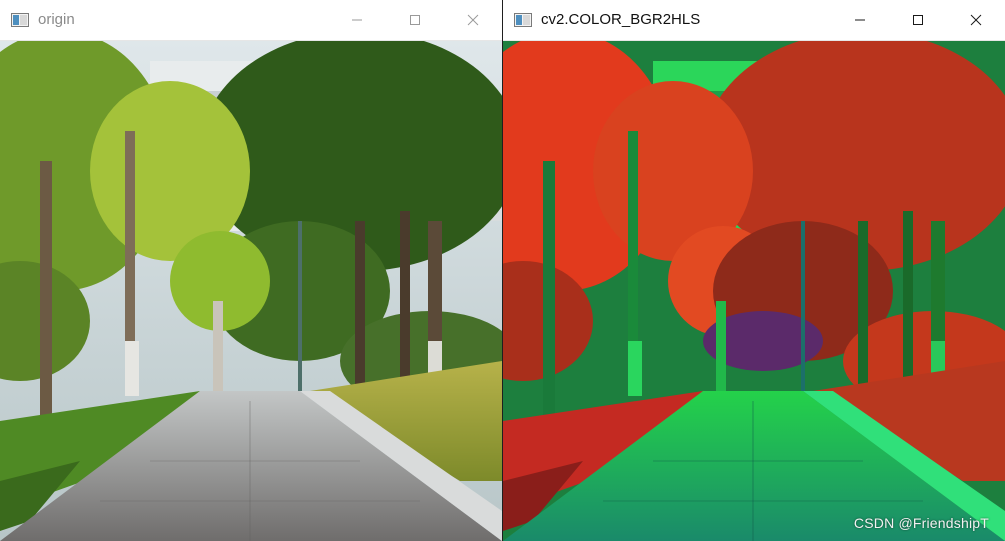  What do you see at coordinates (921, 523) in the screenshot?
I see `watermark: CSDN @FriendshipT` at bounding box center [921, 523].